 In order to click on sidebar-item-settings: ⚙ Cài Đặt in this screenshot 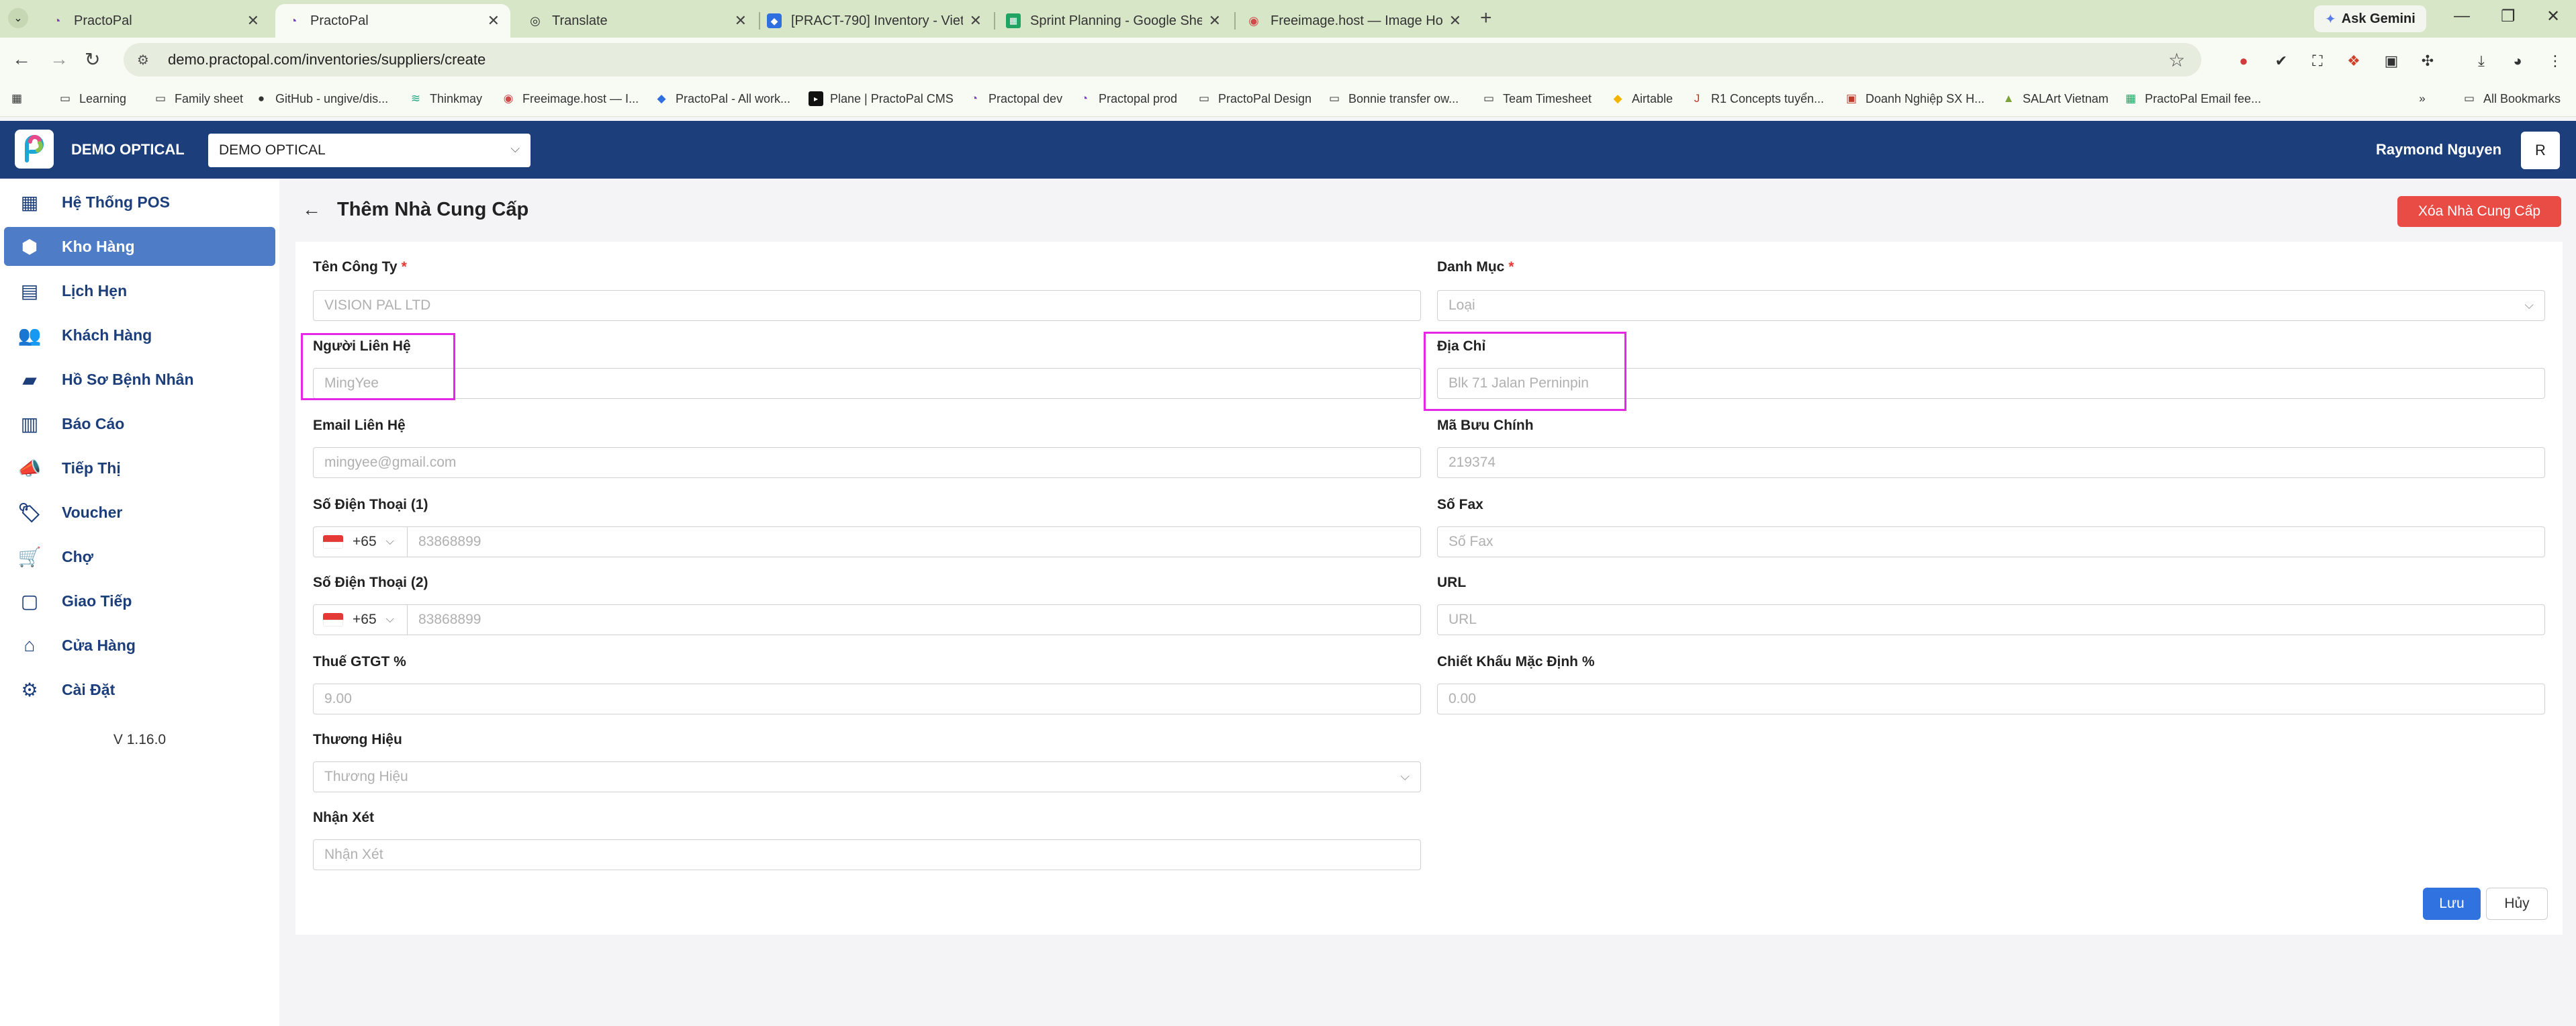, I will do `click(139, 689)`.